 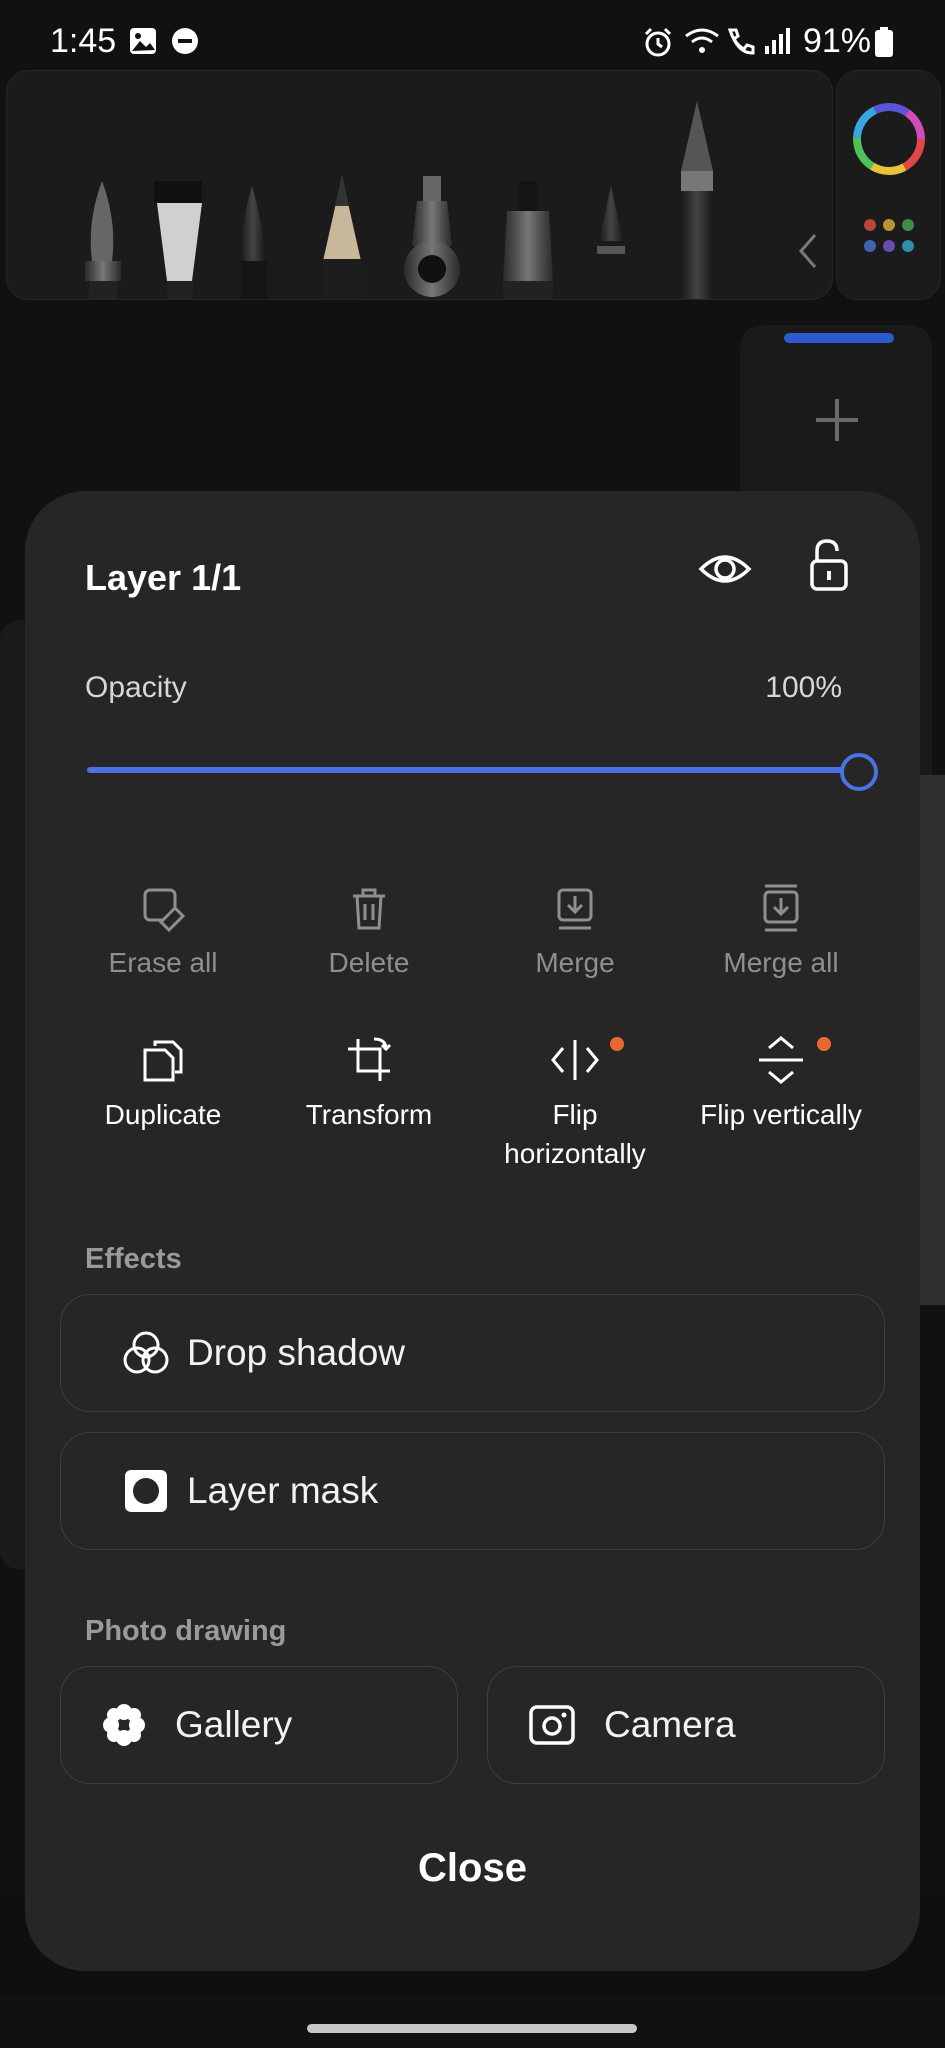 I want to click on color-palette, so click(x=888, y=185).